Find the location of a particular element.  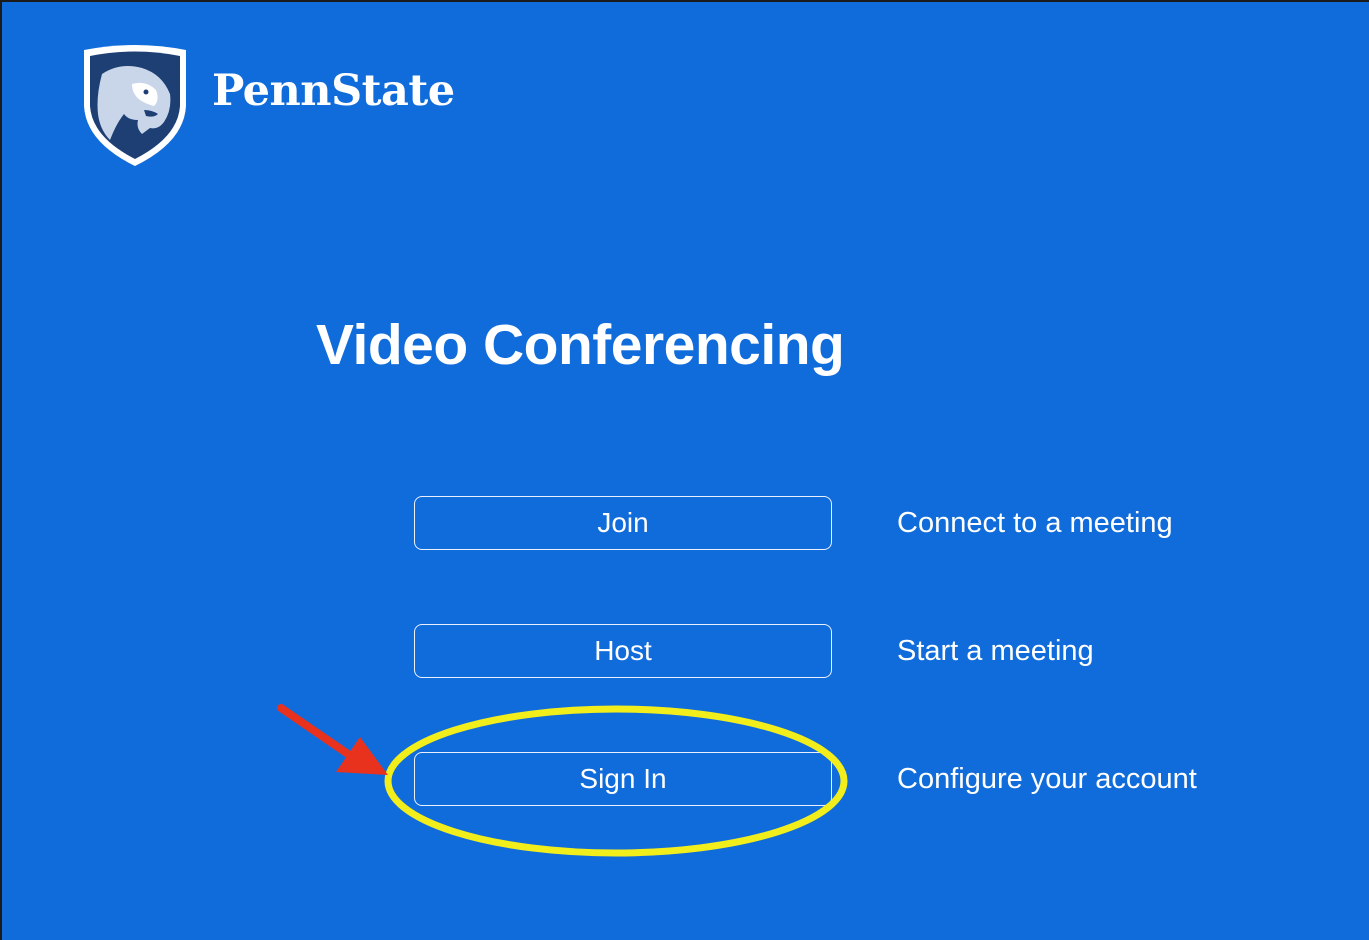

pennstate-brand: PennState is located at coordinates (267, 106).